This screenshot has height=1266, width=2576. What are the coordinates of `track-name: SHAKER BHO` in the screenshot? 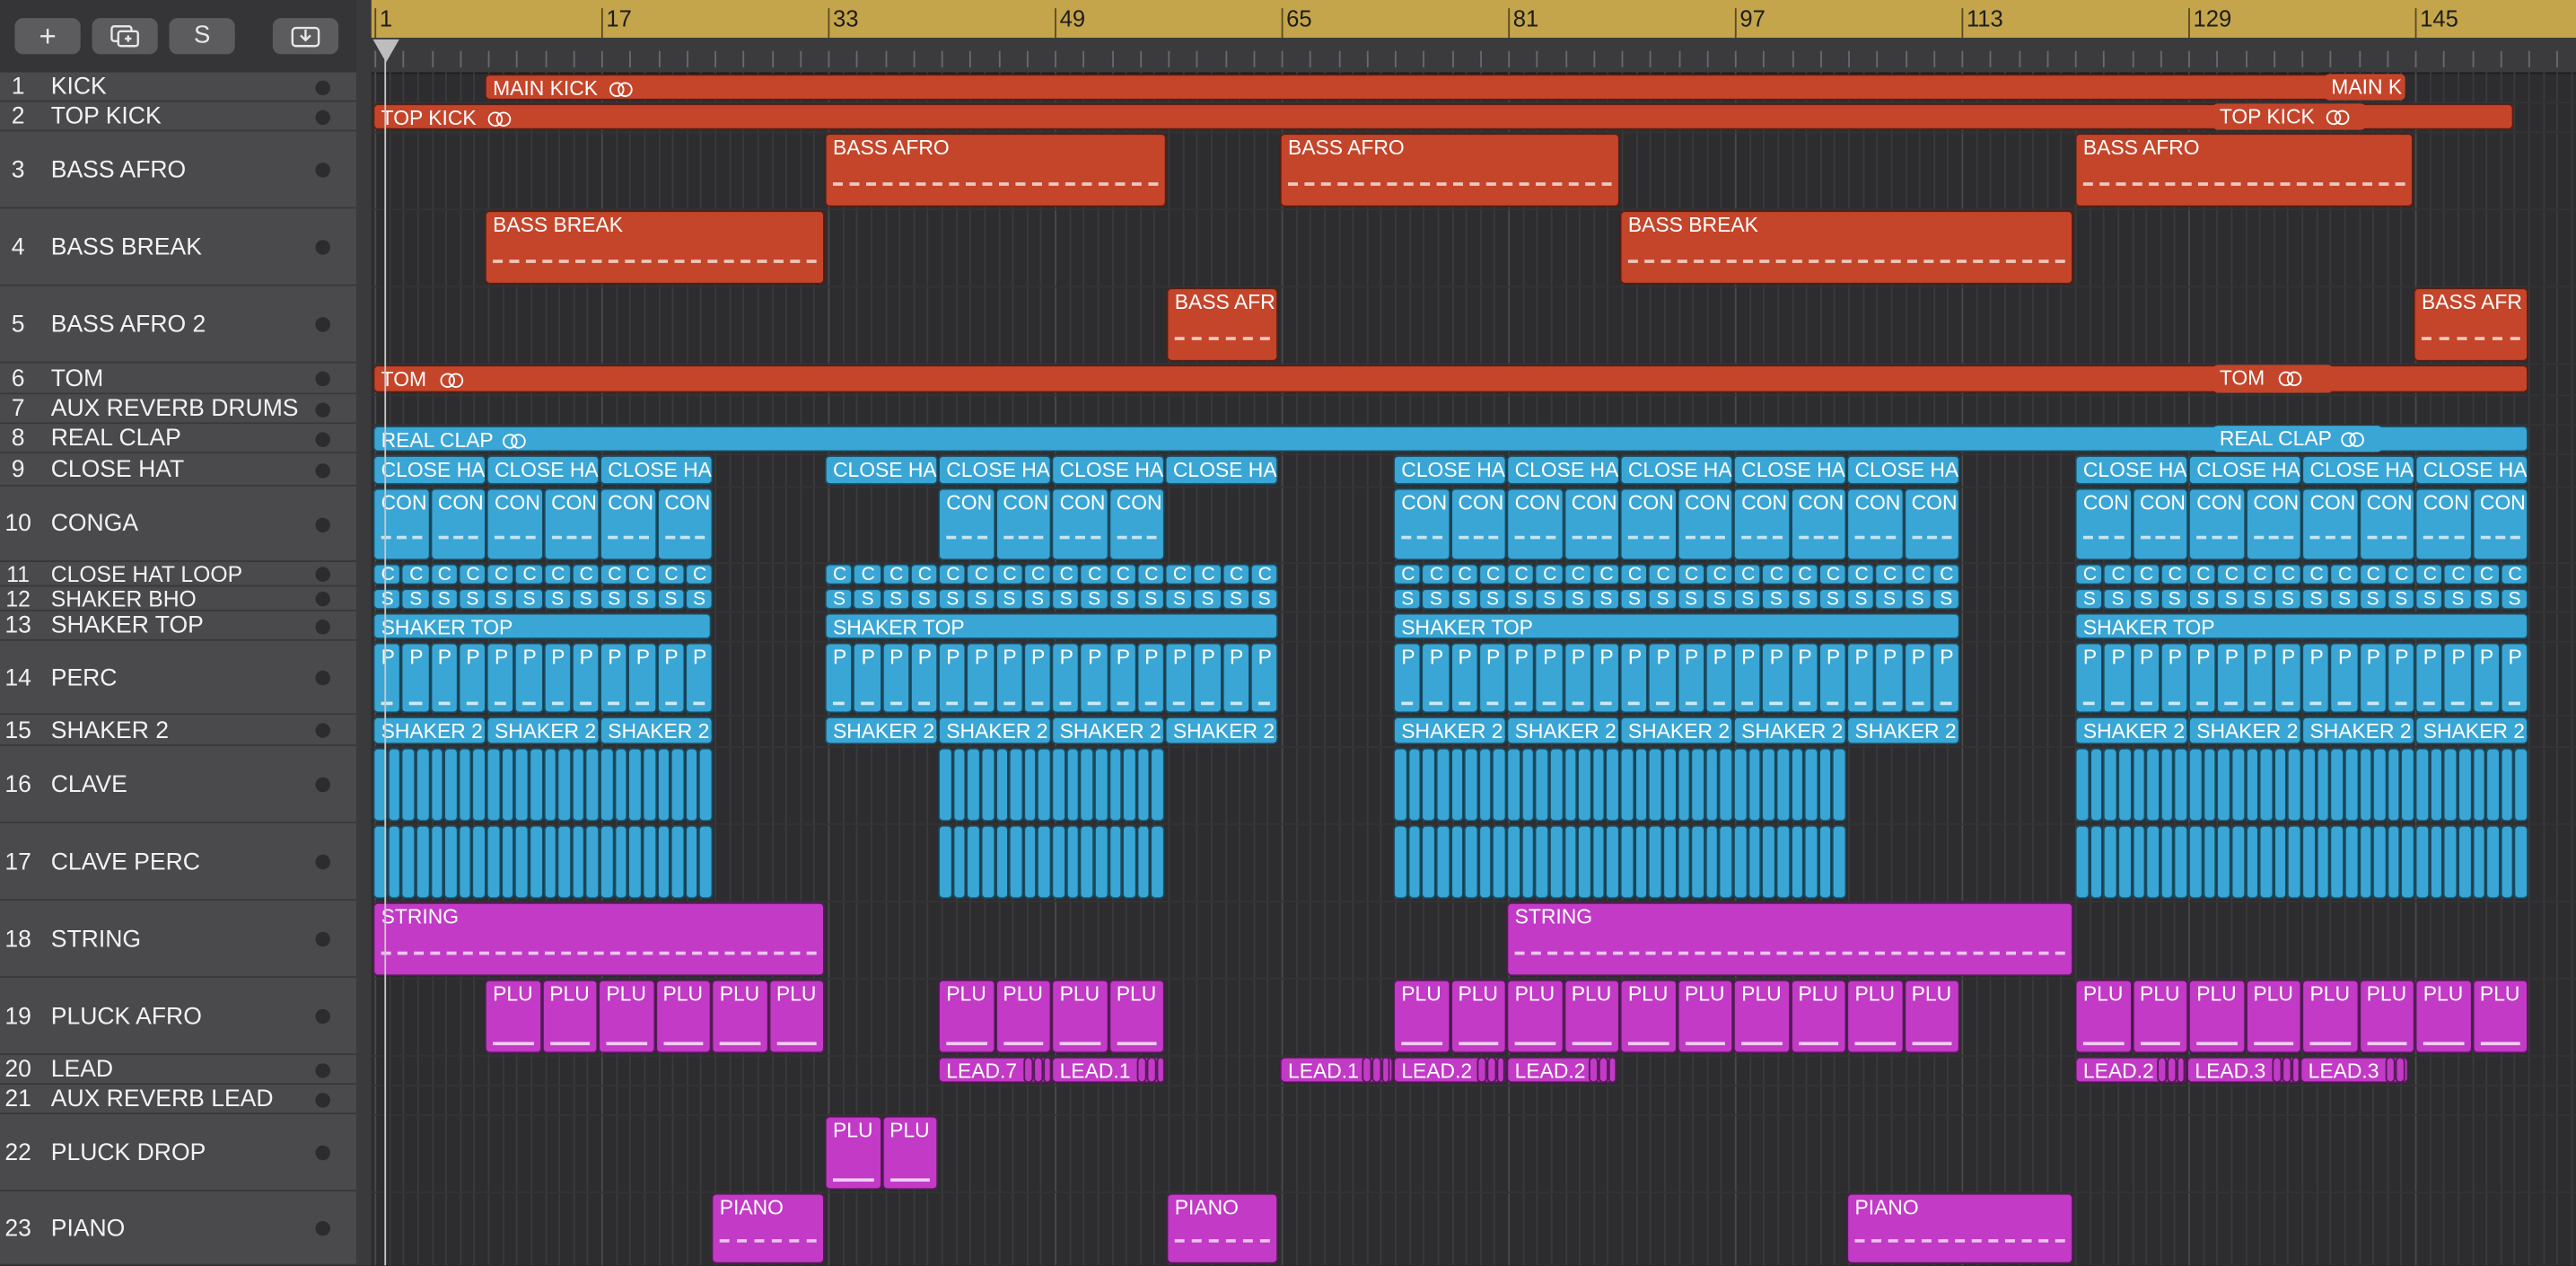 It's located at (124, 598).